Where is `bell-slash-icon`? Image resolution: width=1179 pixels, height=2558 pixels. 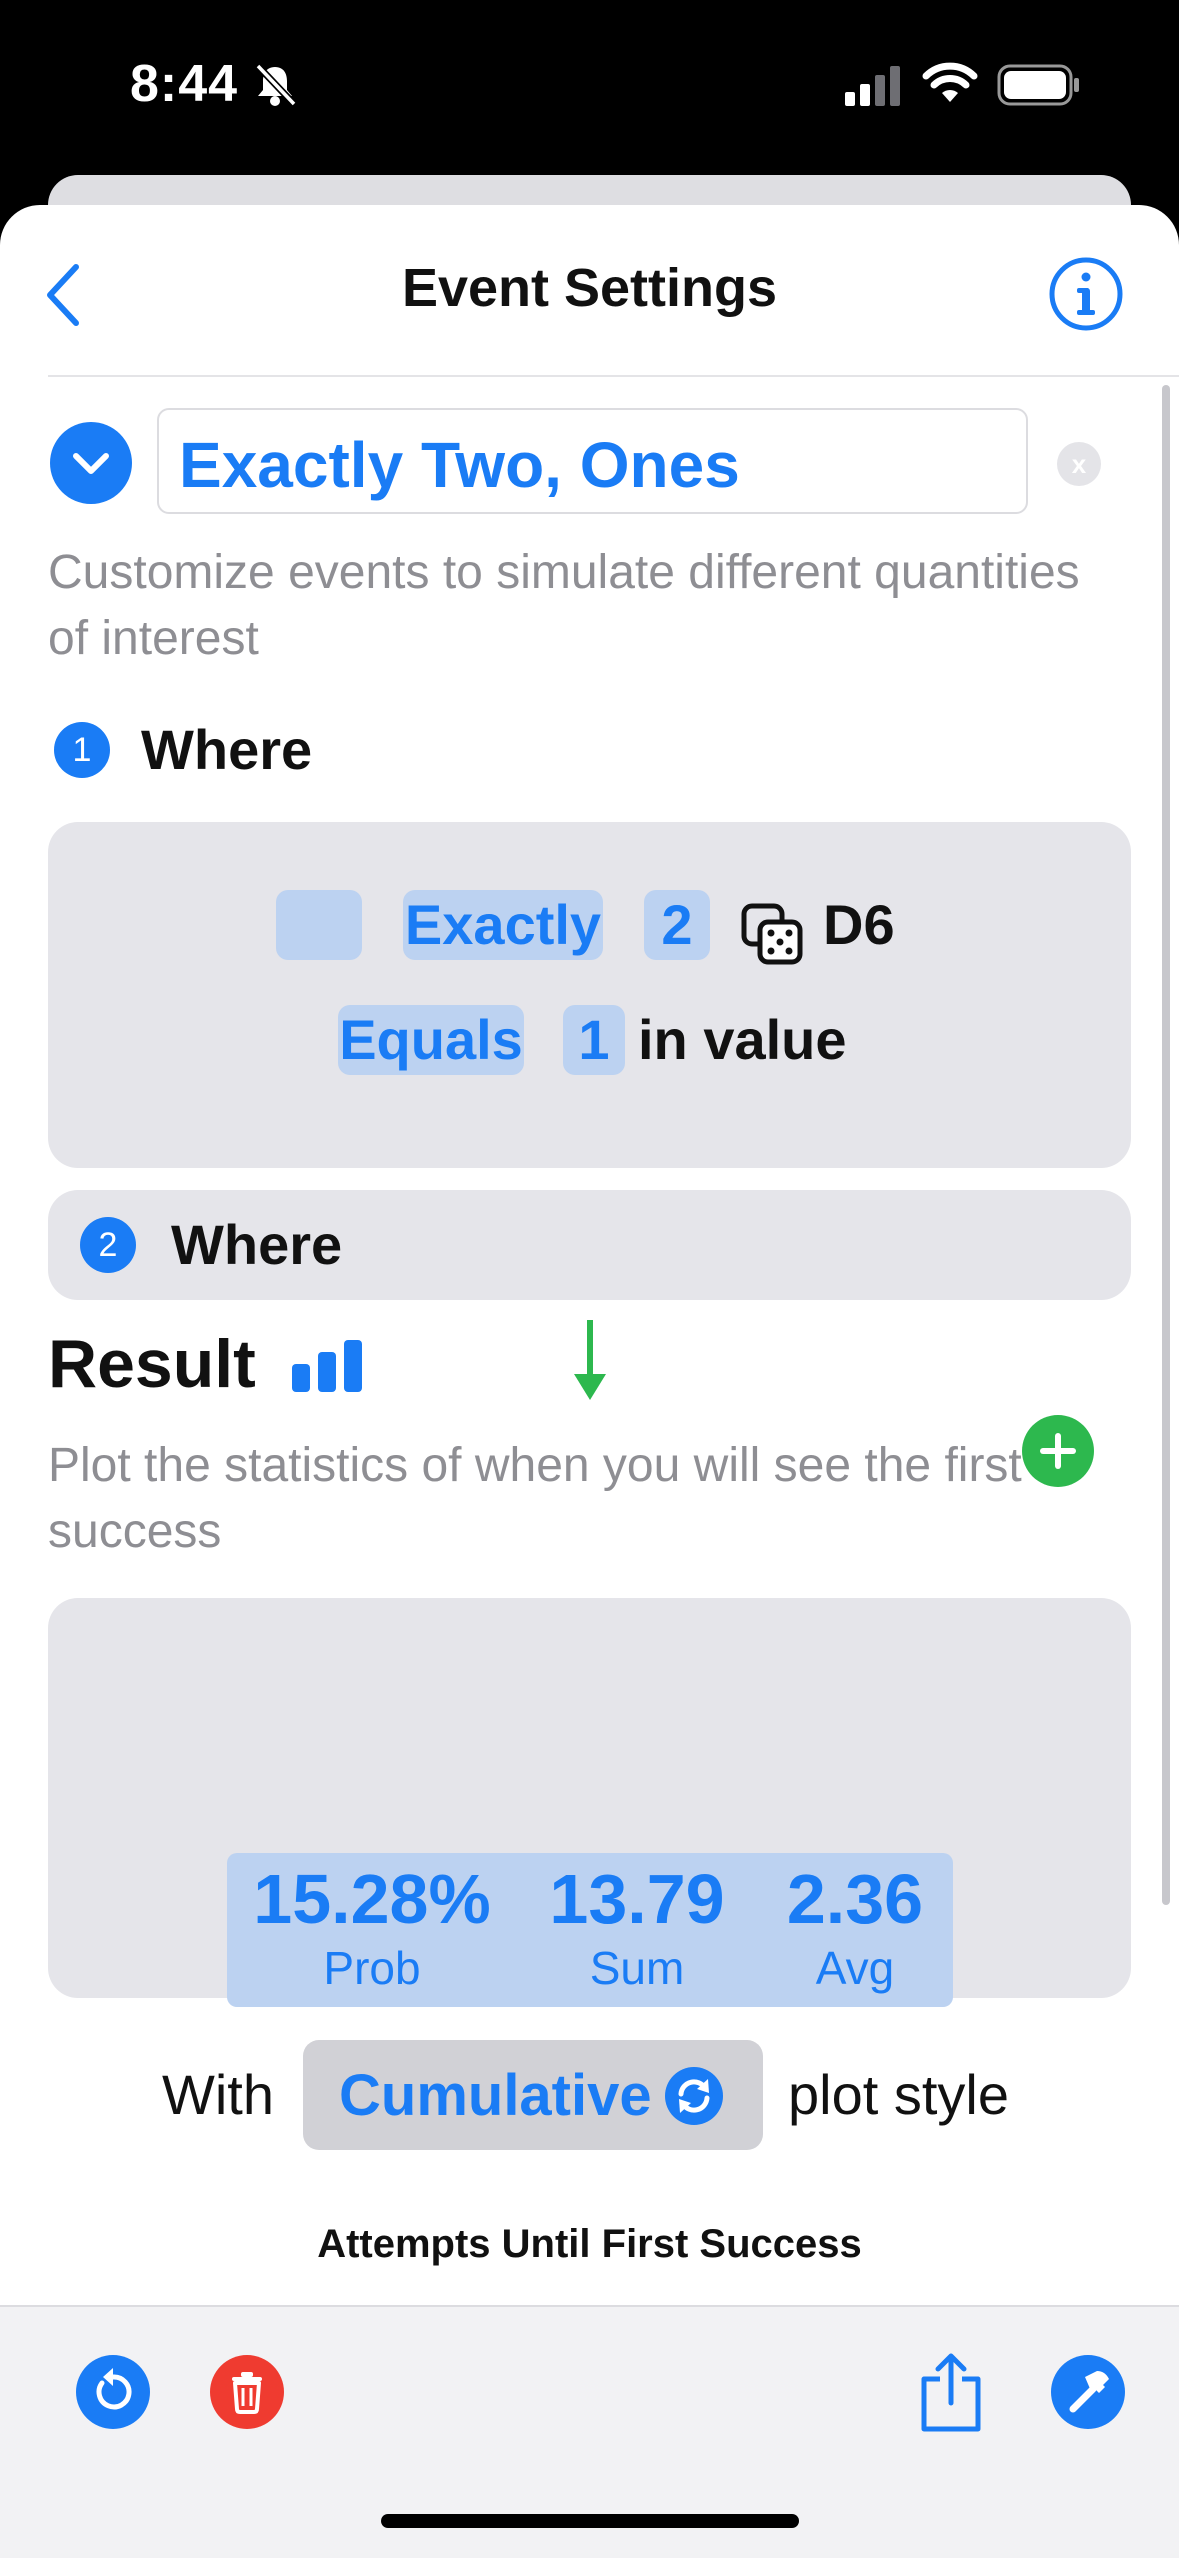
bell-slash-icon is located at coordinates (276, 85).